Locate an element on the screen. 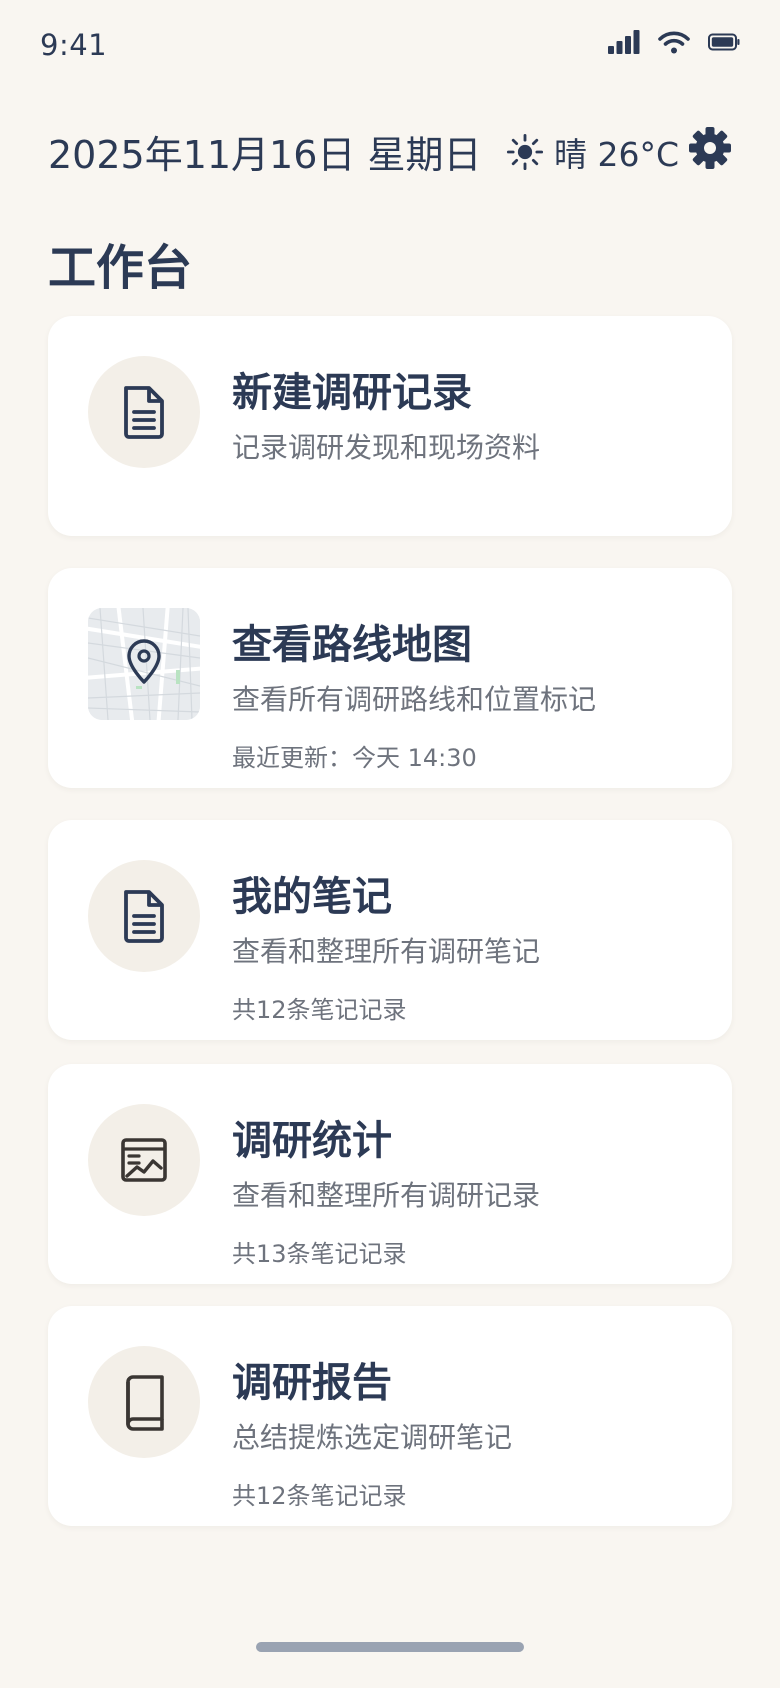 The height and width of the screenshot is (1688, 780). card-title: 调研报告 is located at coordinates (312, 1383).